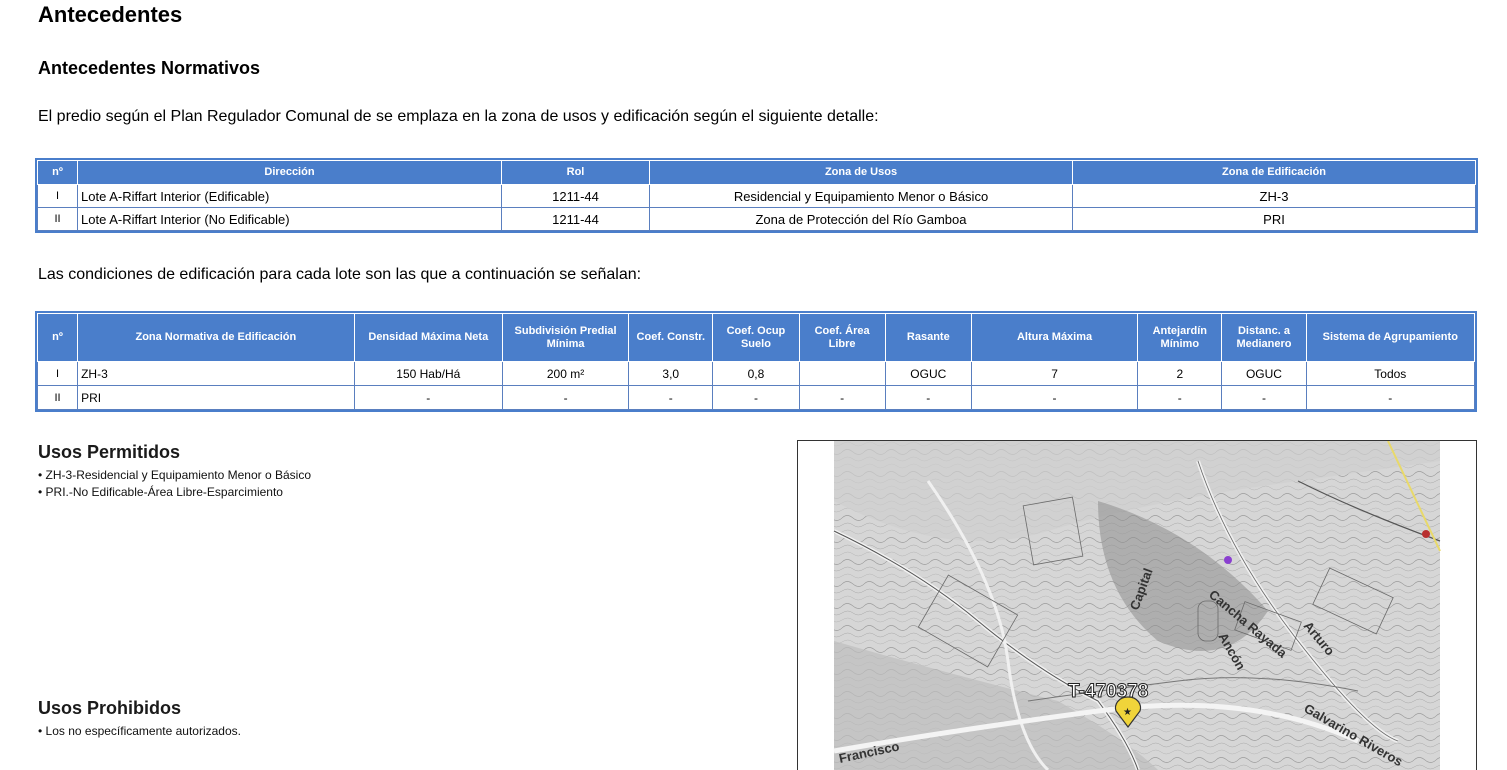  I want to click on cell: Lote A-Riffart Interior (Edificable), so click(289, 196).